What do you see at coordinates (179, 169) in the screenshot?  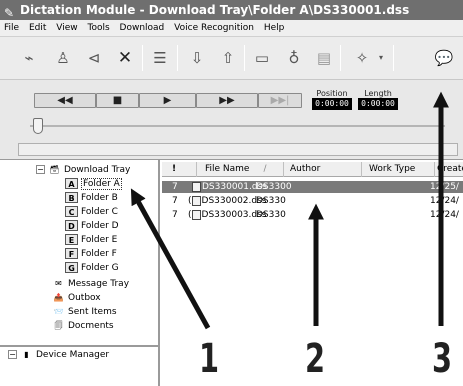 I see `column-priority: !` at bounding box center [179, 169].